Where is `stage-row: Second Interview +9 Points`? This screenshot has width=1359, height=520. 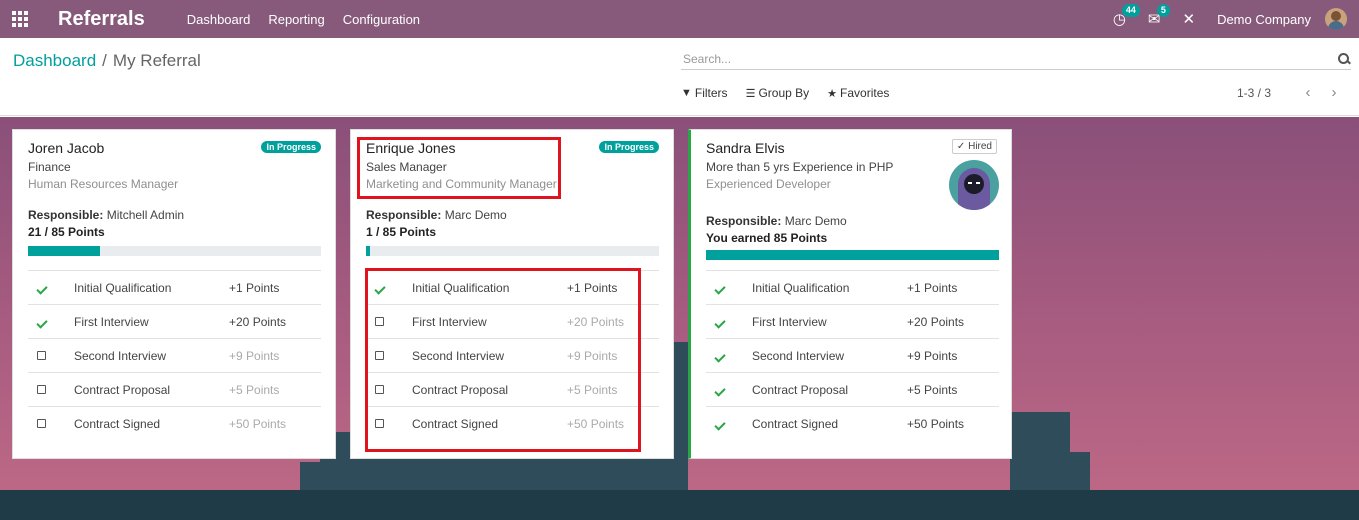 stage-row: Second Interview +9 Points is located at coordinates (174, 355).